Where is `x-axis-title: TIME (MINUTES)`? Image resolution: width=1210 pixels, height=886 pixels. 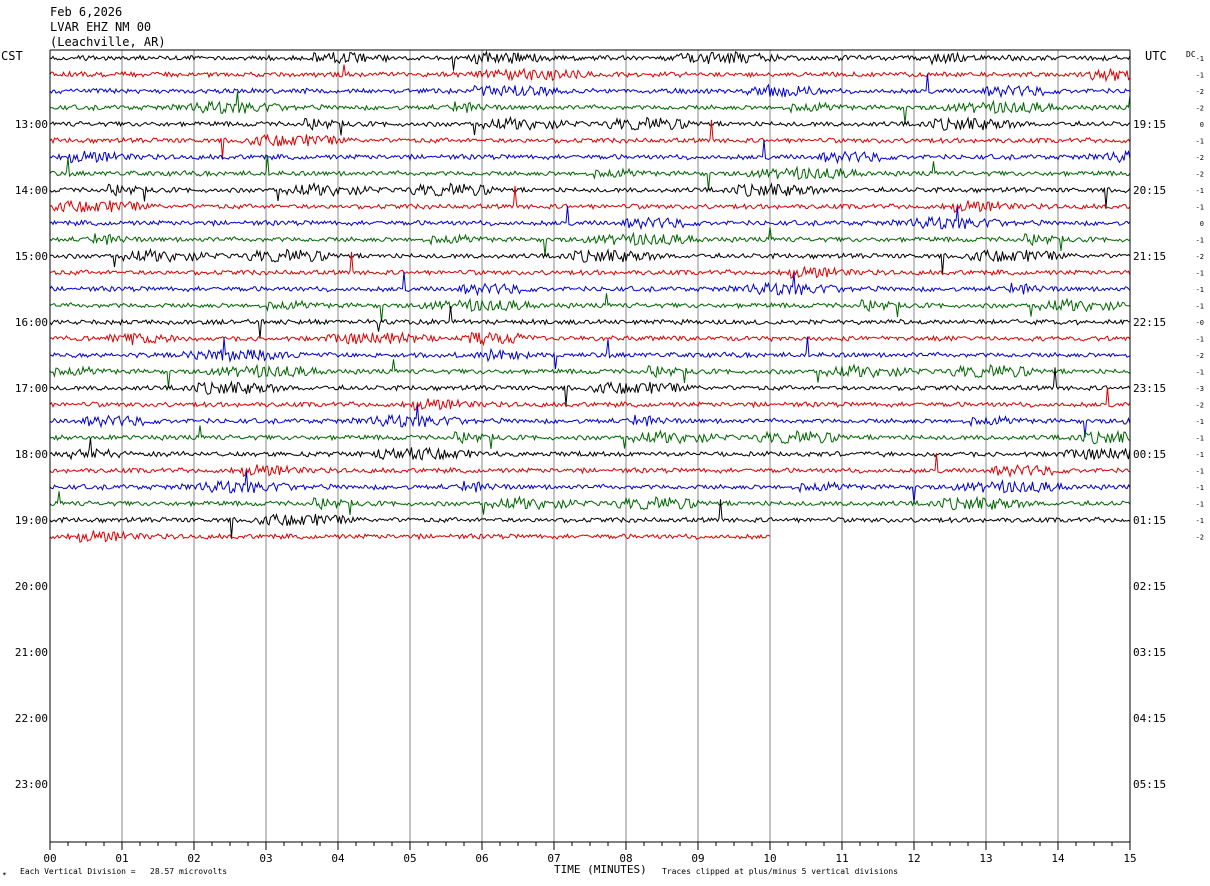
x-axis-title: TIME (MINUTES) is located at coordinates (600, 869).